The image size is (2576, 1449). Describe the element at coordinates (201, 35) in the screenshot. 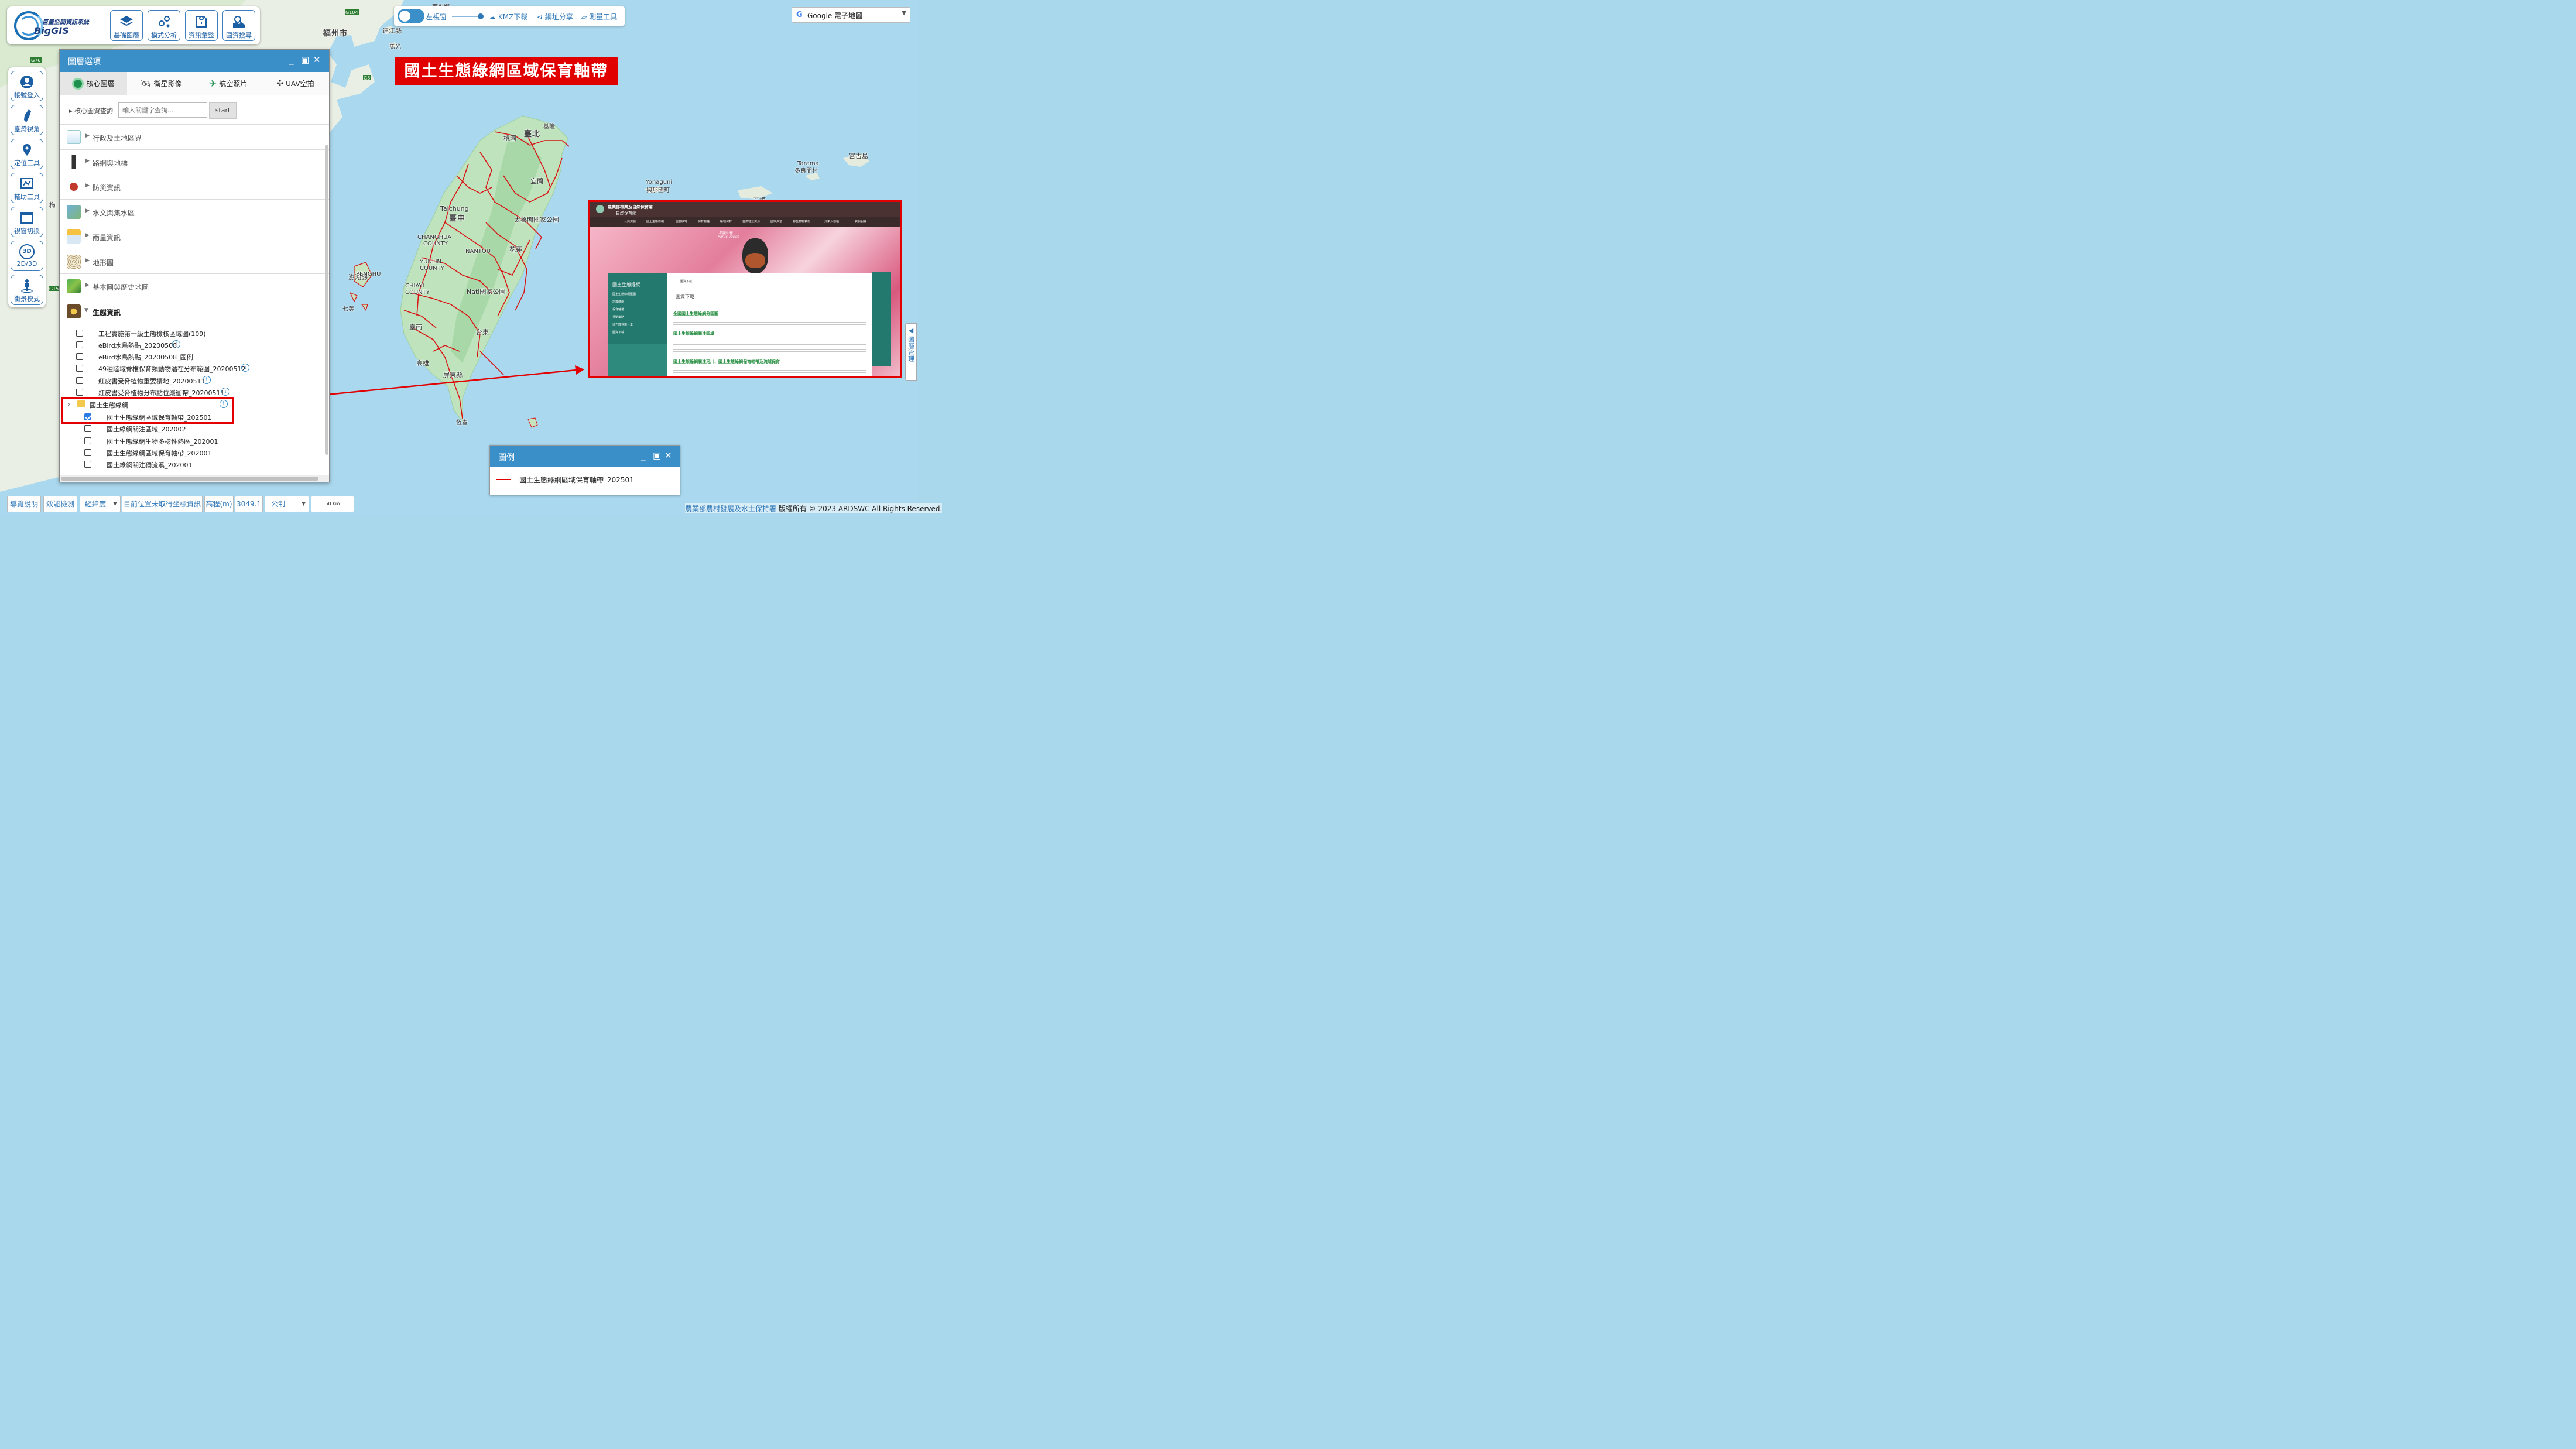

I see `info-summary-label: 資訊彙整` at that location.